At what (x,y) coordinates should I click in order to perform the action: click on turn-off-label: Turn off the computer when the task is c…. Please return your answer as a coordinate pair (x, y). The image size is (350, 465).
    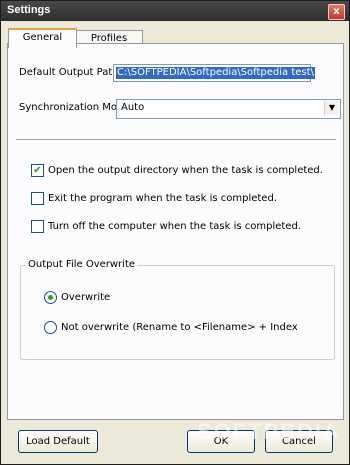
    Looking at the image, I should click on (174, 226).